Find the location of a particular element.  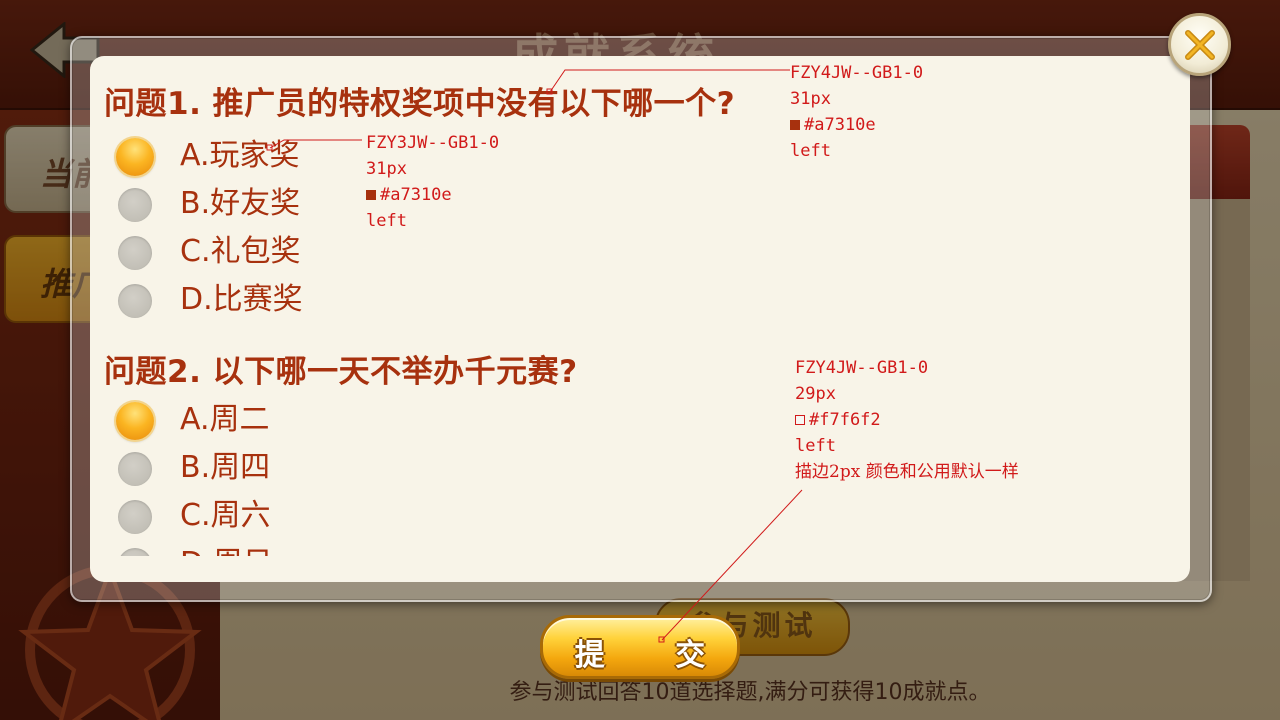

close-button is located at coordinates (1199, 44).